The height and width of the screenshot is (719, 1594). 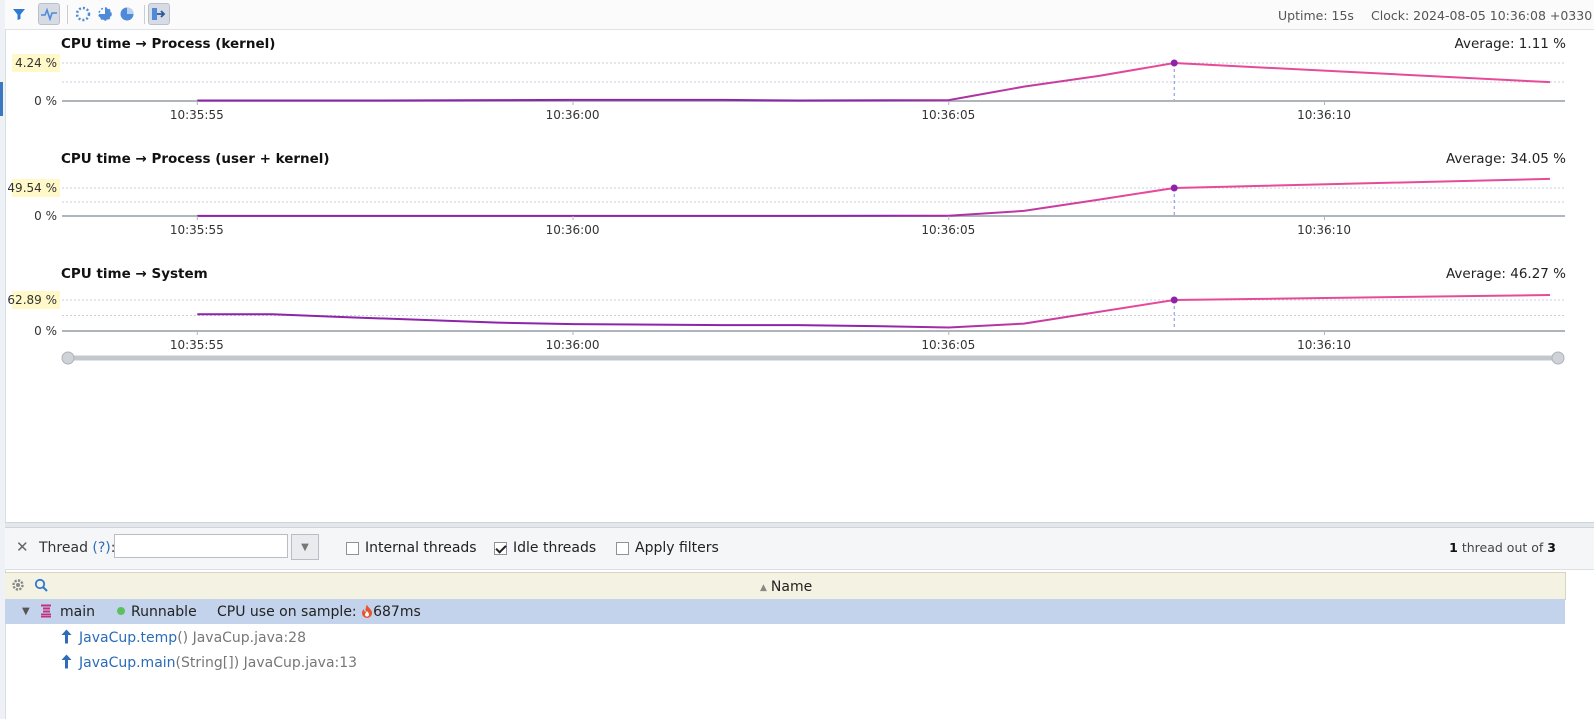 I want to click on method-link: JavaCup.main, so click(x=127, y=663).